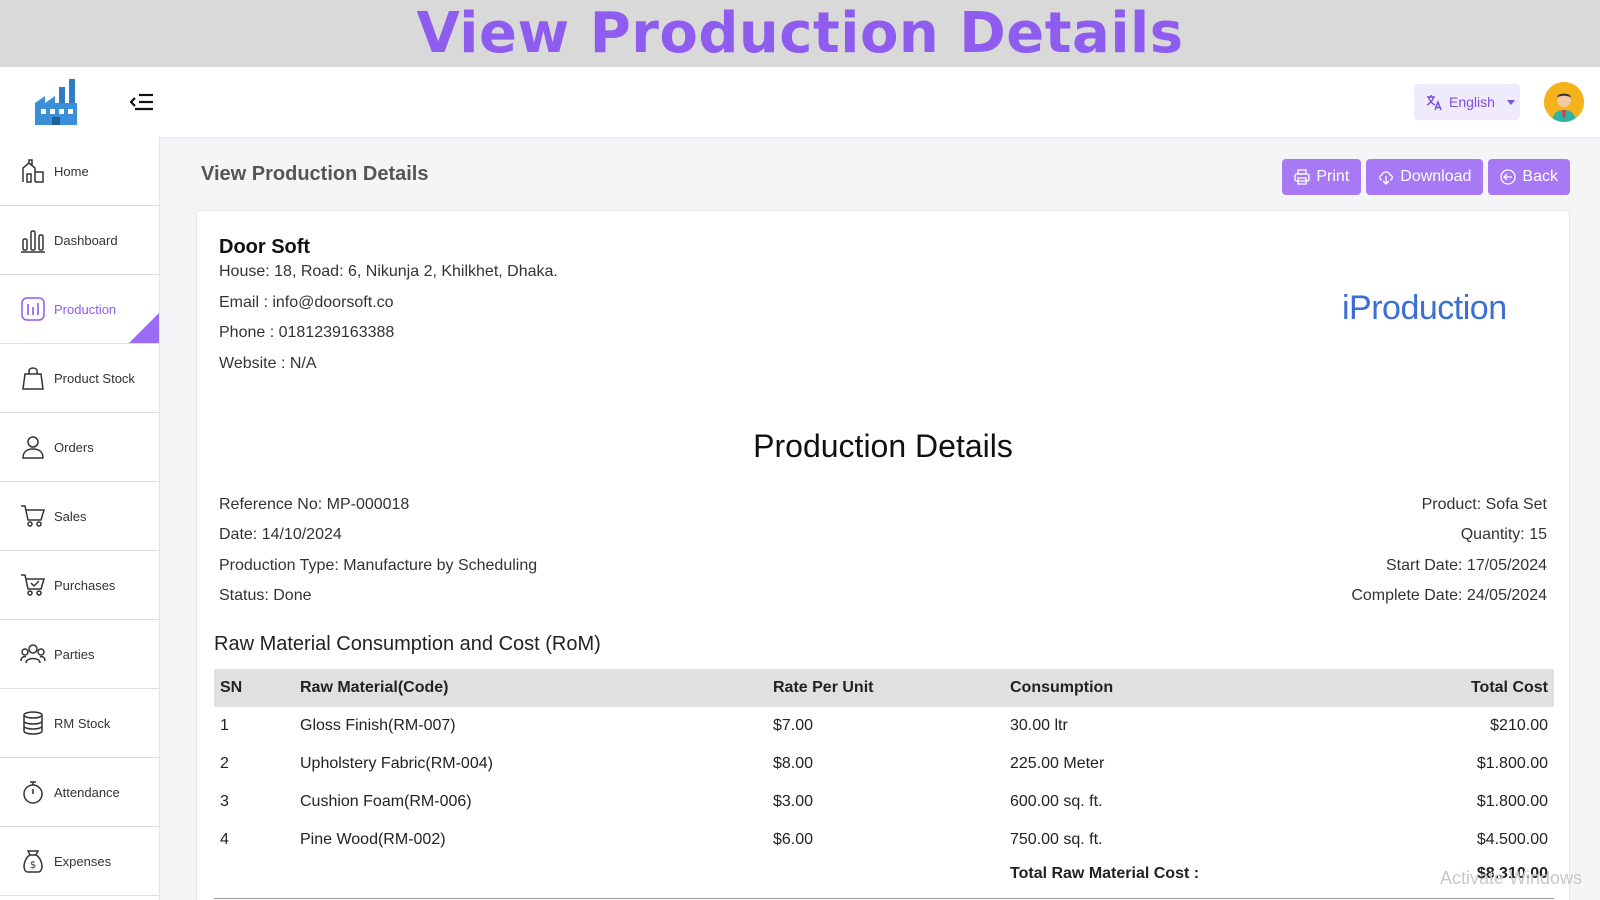  I want to click on sidebar-item-orders: Orders, so click(79, 447).